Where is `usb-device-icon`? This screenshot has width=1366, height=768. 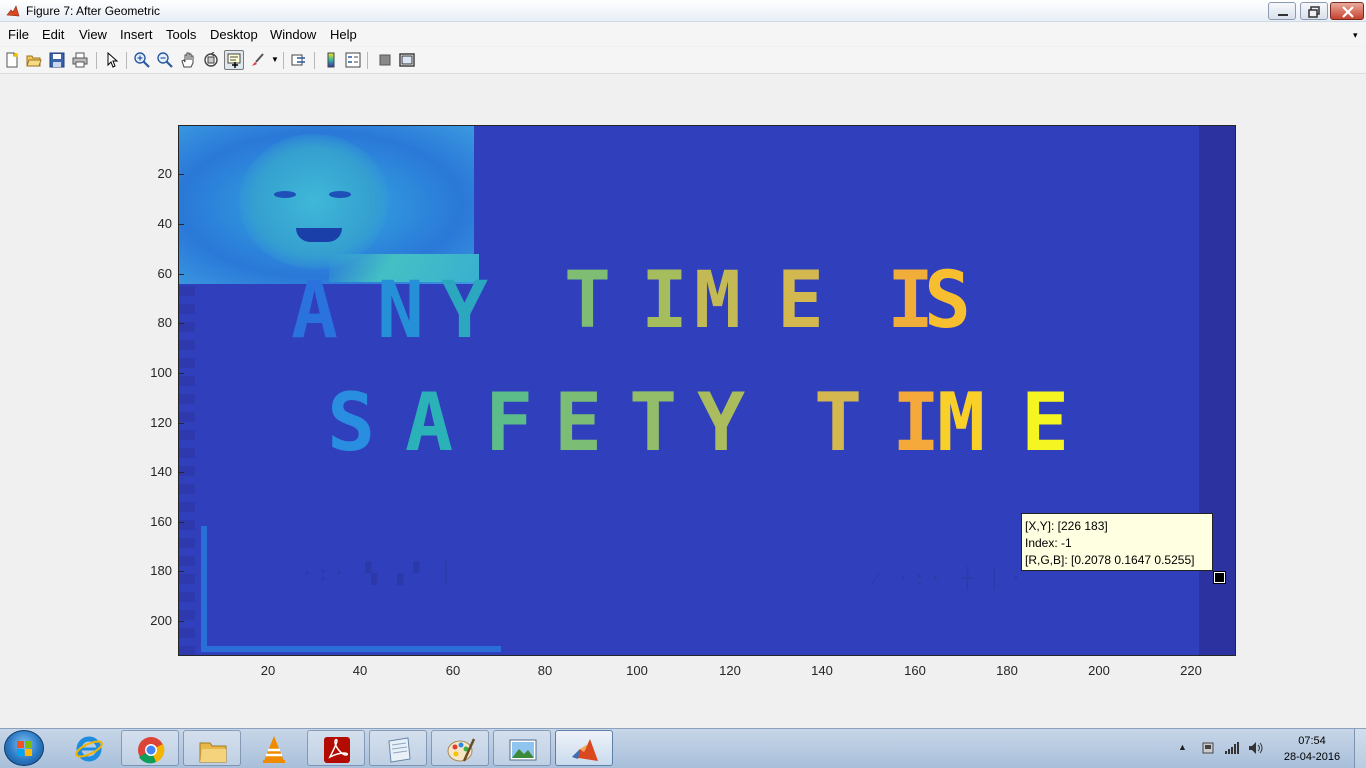 usb-device-icon is located at coordinates (1208, 748).